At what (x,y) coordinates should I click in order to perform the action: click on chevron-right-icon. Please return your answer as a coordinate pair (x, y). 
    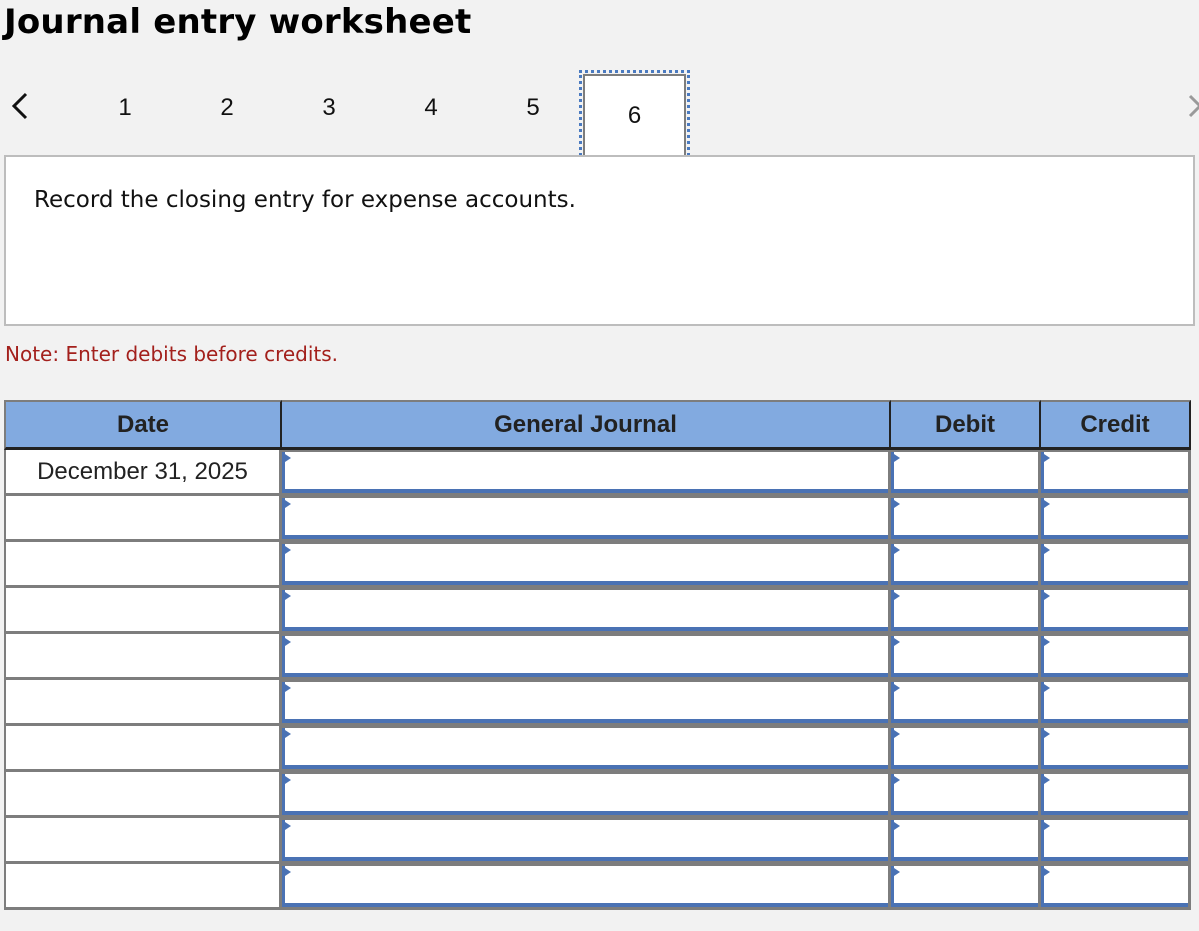
    Looking at the image, I should click on (1193, 106).